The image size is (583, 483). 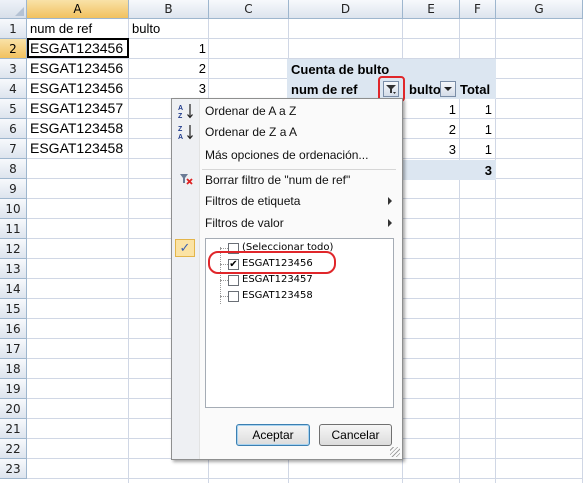 What do you see at coordinates (169, 9) in the screenshot?
I see `column-header-b: B` at bounding box center [169, 9].